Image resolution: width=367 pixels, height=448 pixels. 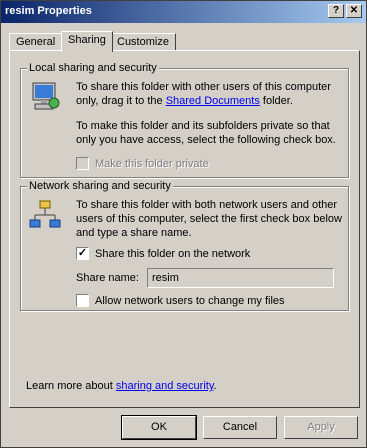 What do you see at coordinates (173, 254) in the screenshot?
I see `share-folder-label: Share this folder on the network` at bounding box center [173, 254].